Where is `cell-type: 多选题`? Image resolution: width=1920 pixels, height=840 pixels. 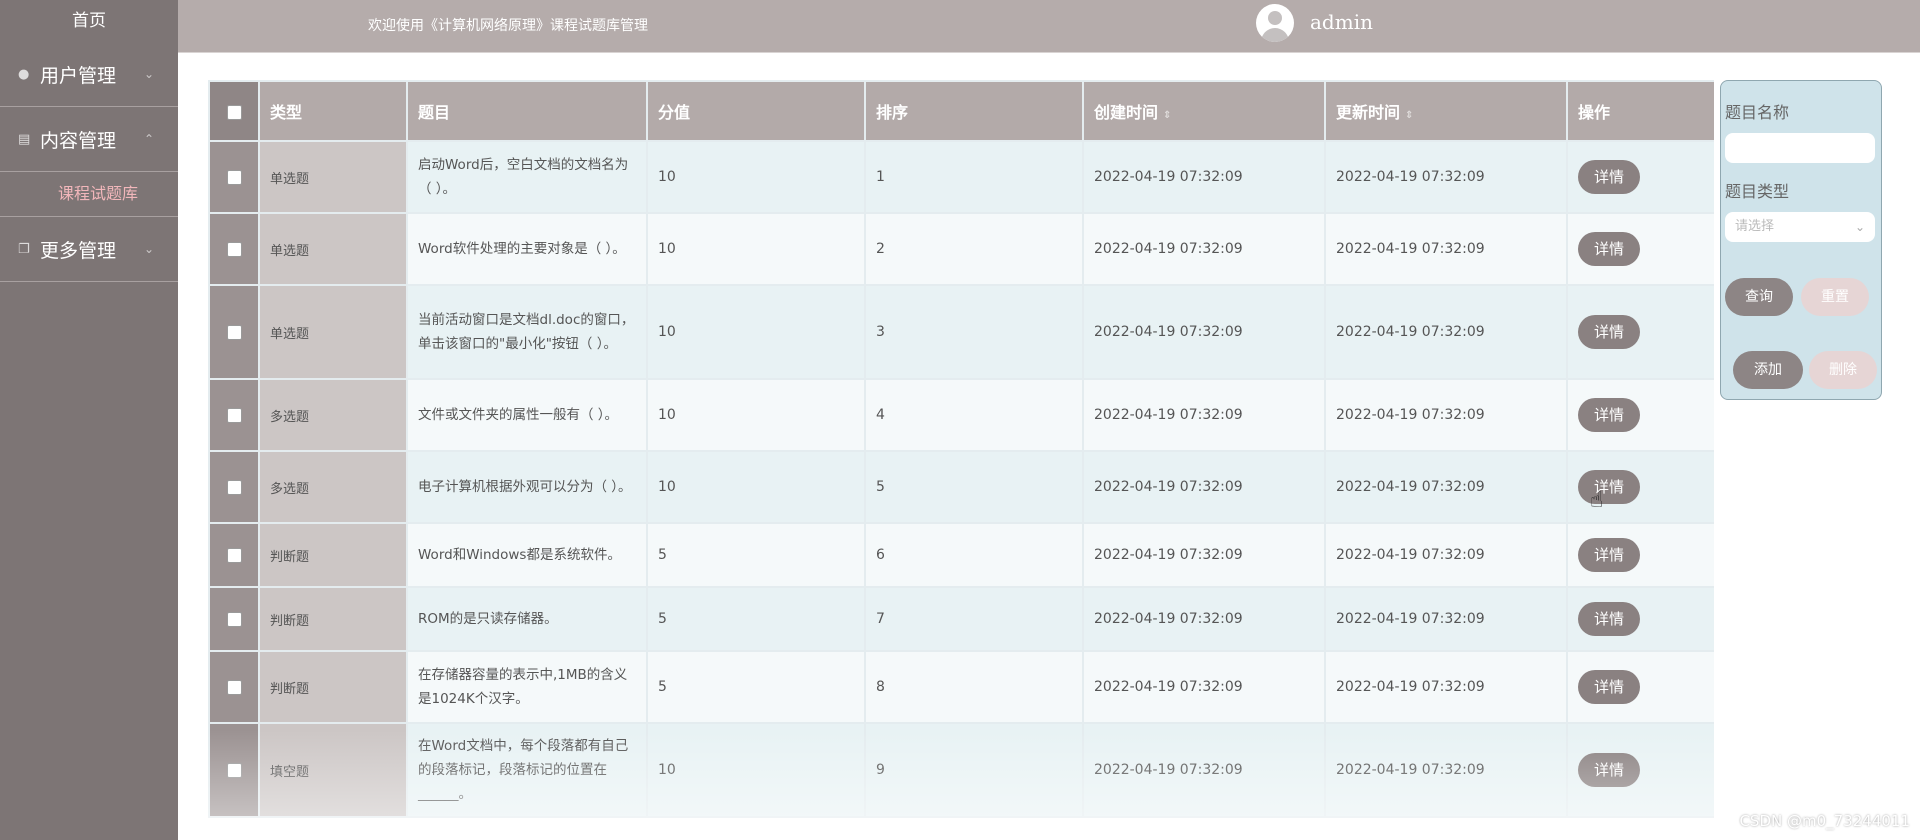 cell-type: 多选题 is located at coordinates (333, 487).